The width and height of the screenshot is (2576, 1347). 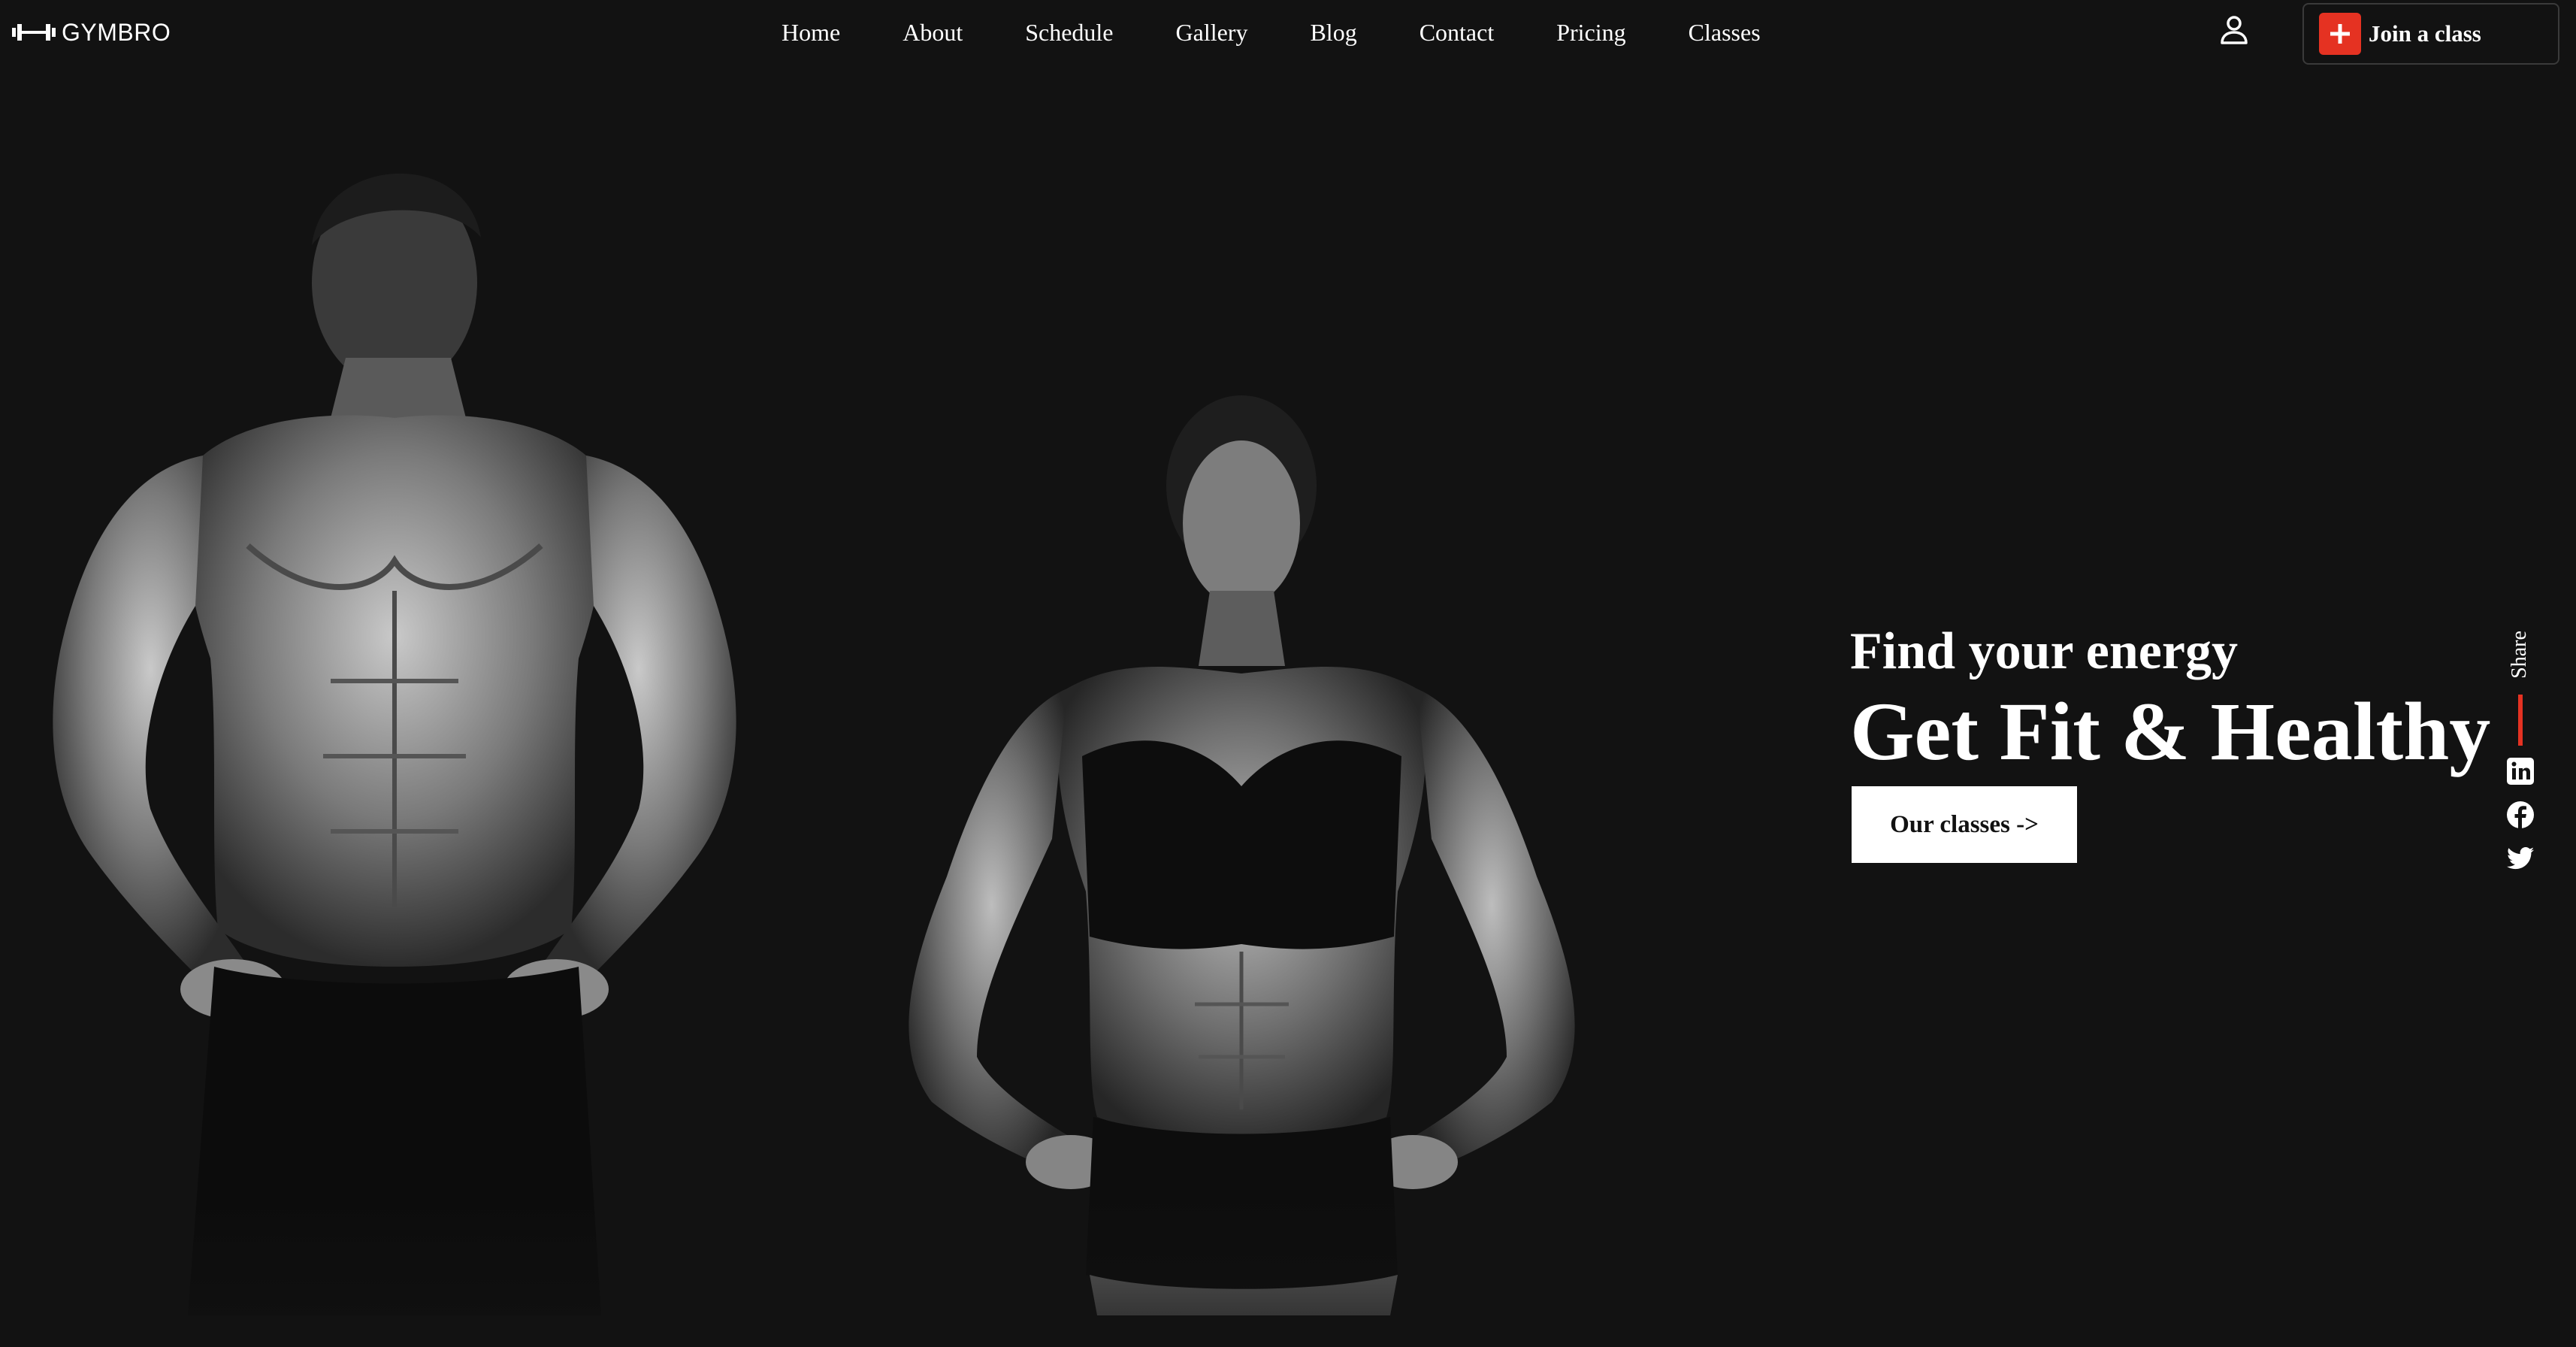 What do you see at coordinates (34, 32) in the screenshot?
I see `dumbbell-icon` at bounding box center [34, 32].